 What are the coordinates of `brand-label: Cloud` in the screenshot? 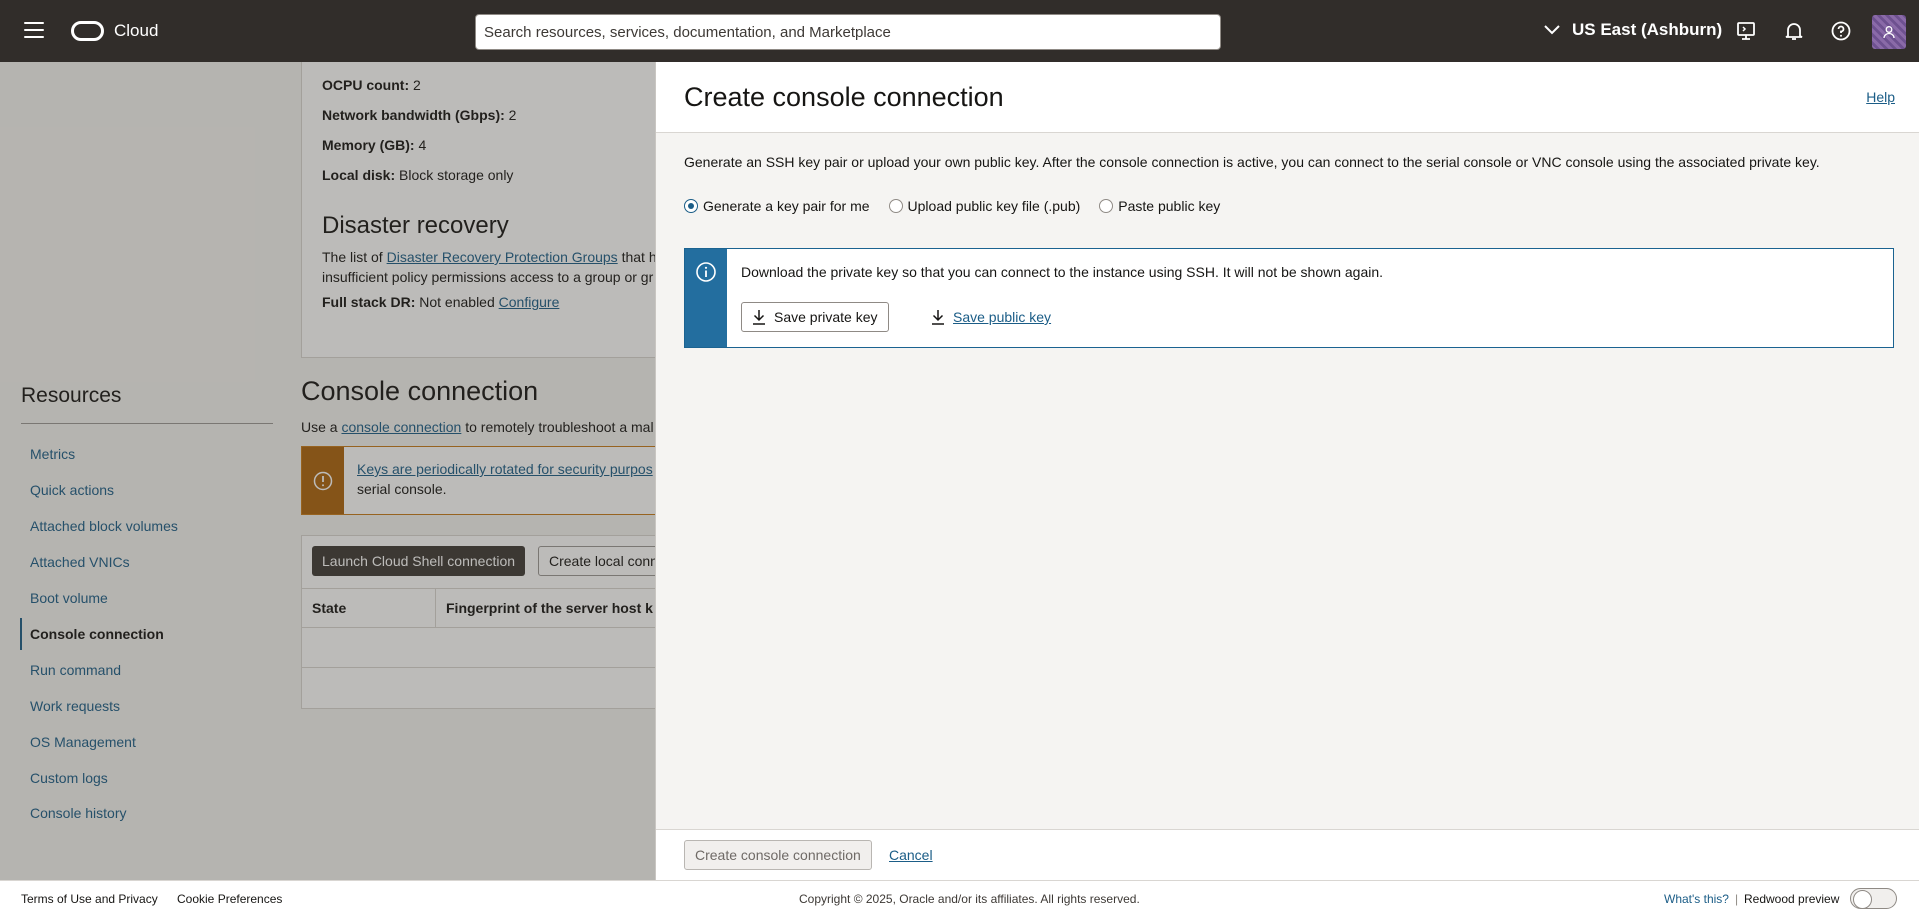 It's located at (136, 31).